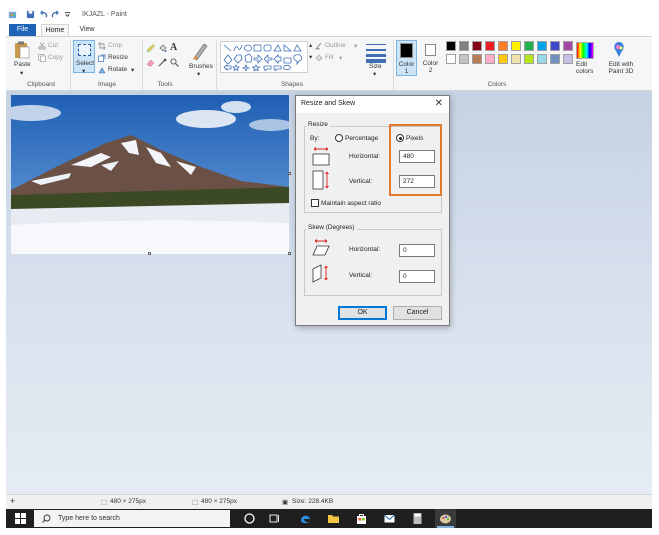 This screenshot has height=535, width=659. What do you see at coordinates (305, 518) in the screenshot?
I see `edge-icon` at bounding box center [305, 518].